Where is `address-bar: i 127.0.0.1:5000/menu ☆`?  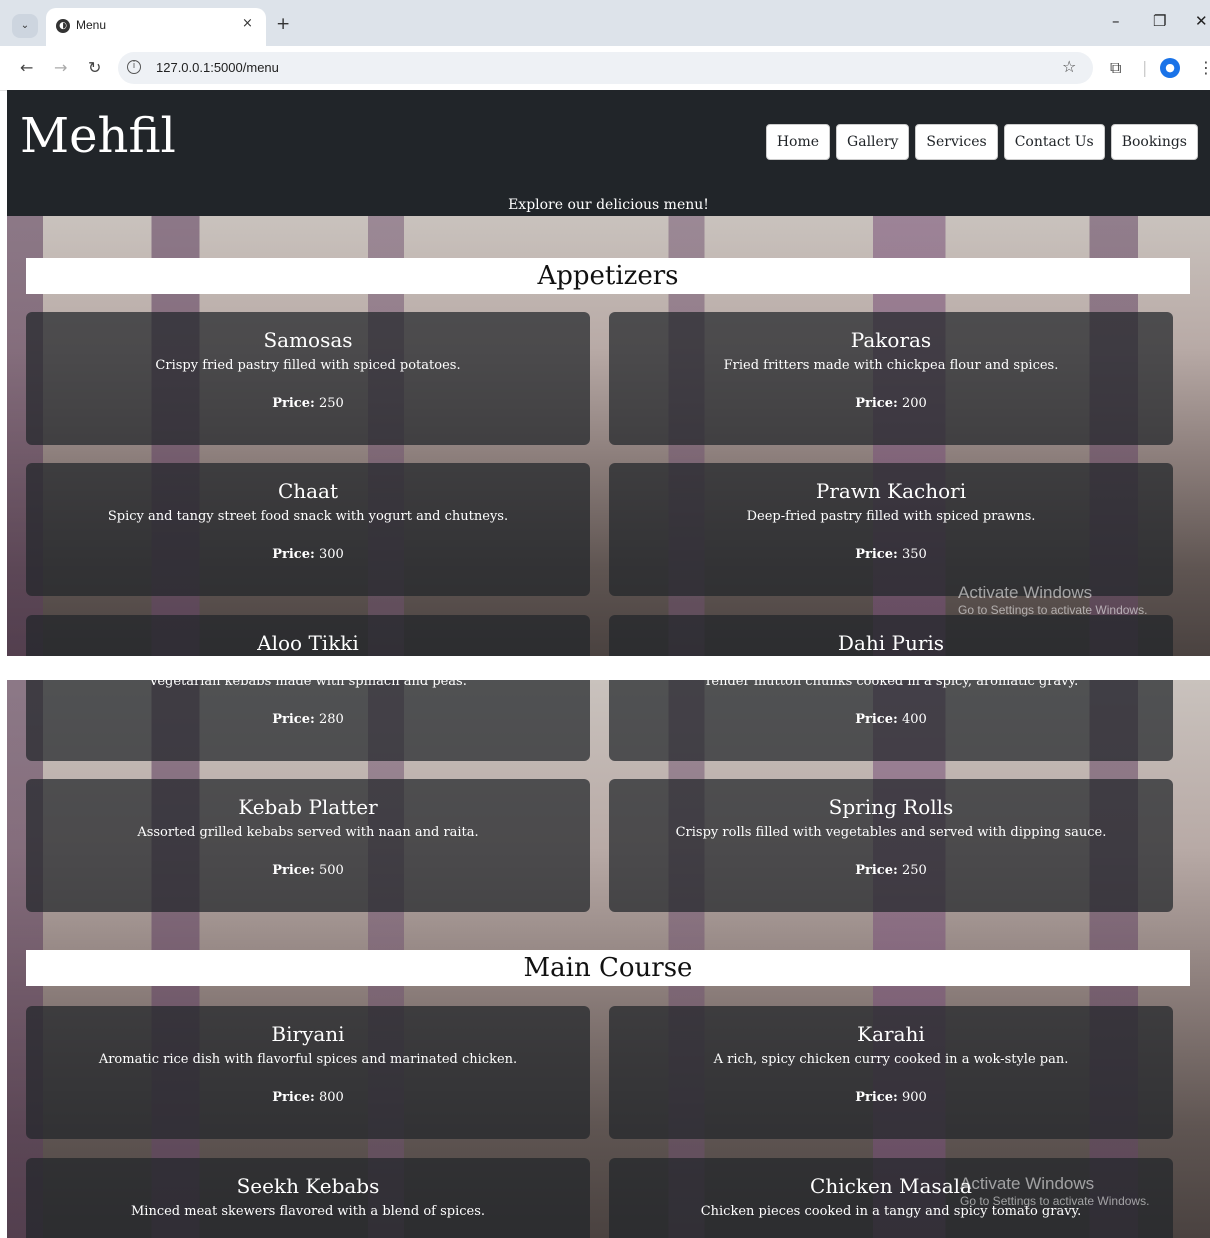 address-bar: i 127.0.0.1:5000/menu ☆ is located at coordinates (605, 68).